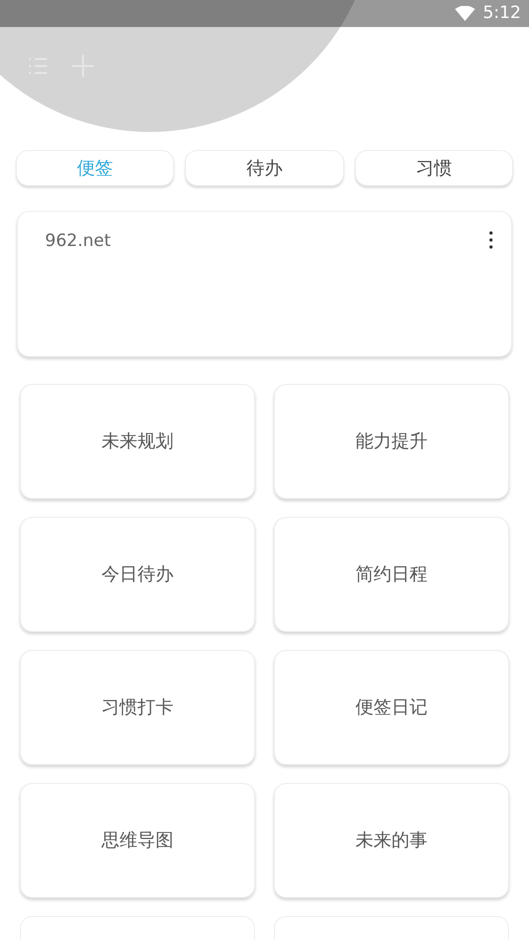  What do you see at coordinates (433, 168) in the screenshot?
I see `tab: 习惯` at bounding box center [433, 168].